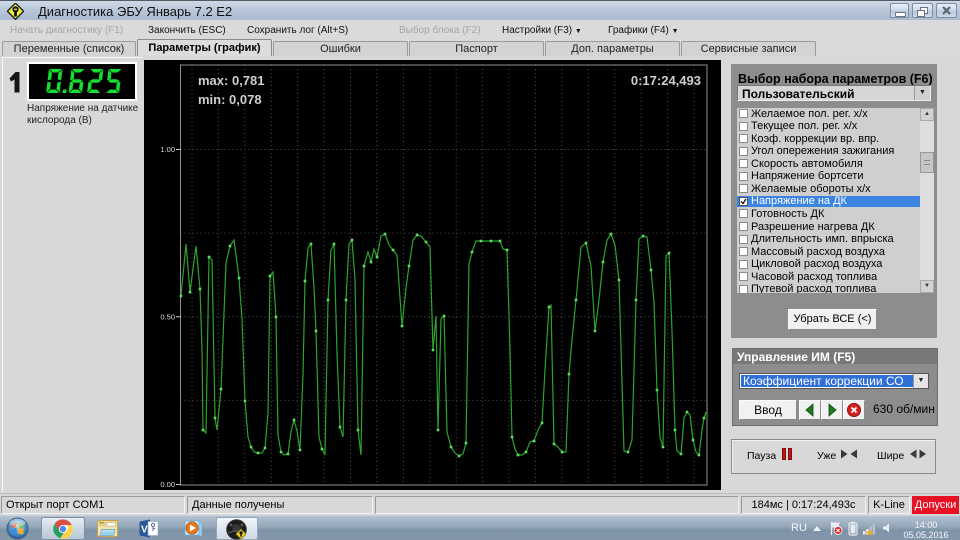  Describe the element at coordinates (167, 149) in the screenshot. I see `svg-text: 1.00` at that location.